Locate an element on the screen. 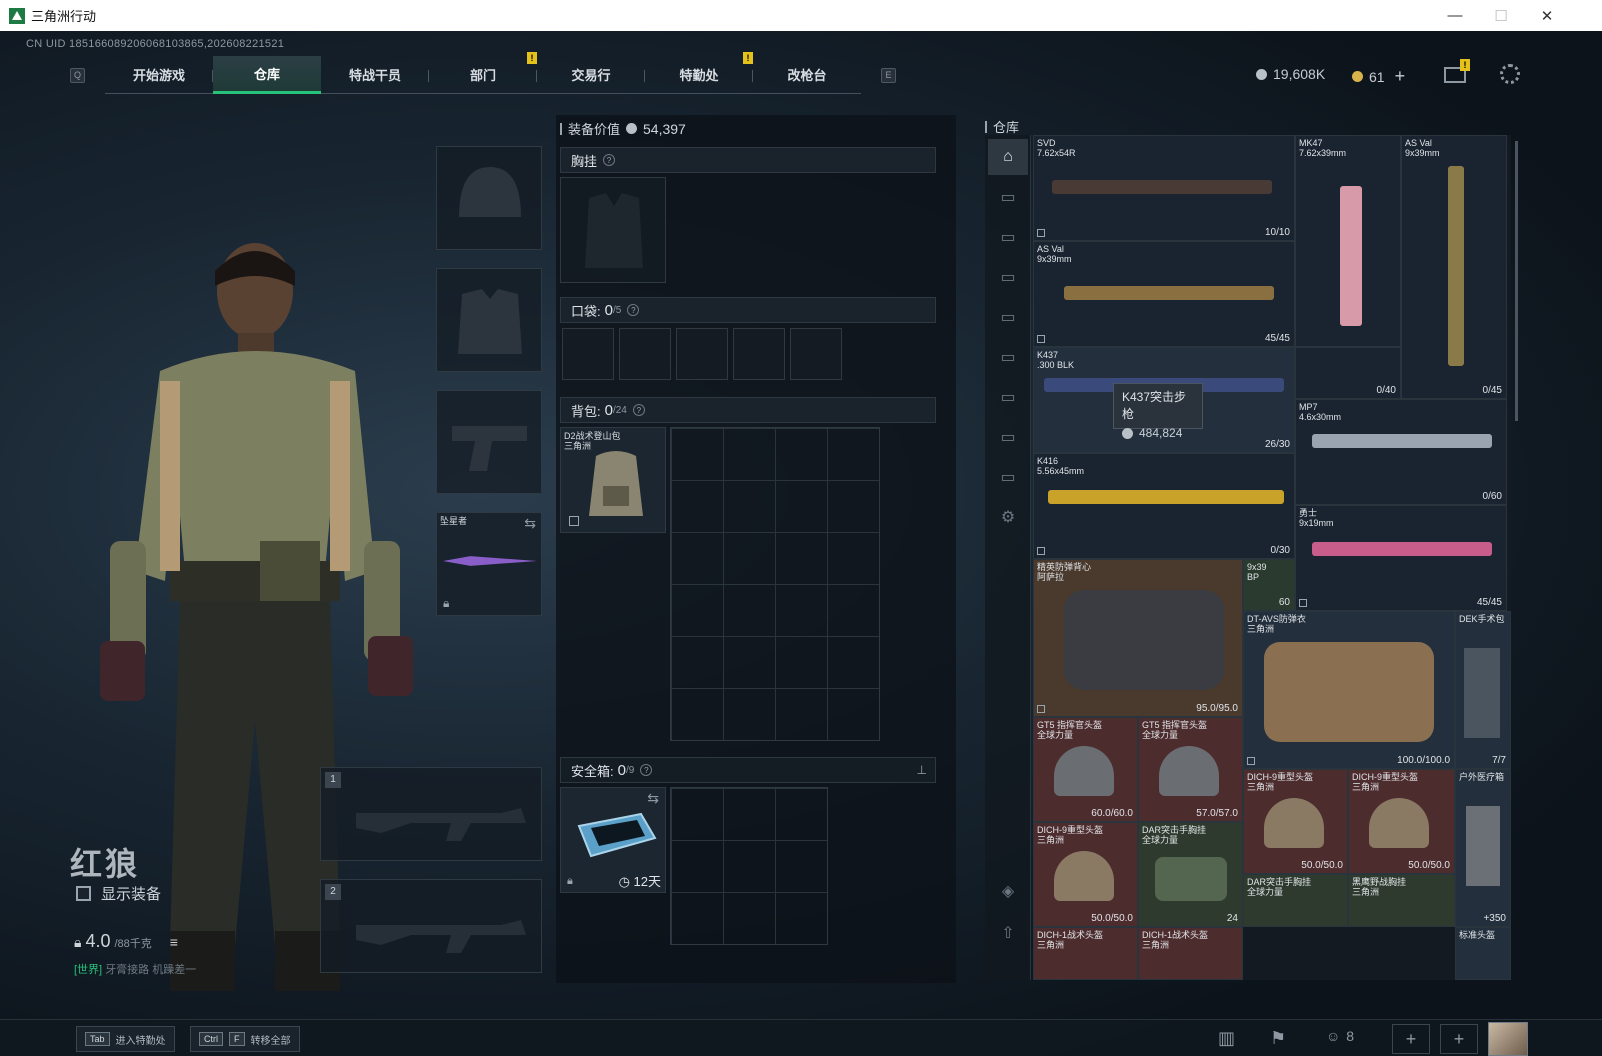 This screenshot has height=1056, width=1602. stash-item: 0/40 is located at coordinates (1348, 373).